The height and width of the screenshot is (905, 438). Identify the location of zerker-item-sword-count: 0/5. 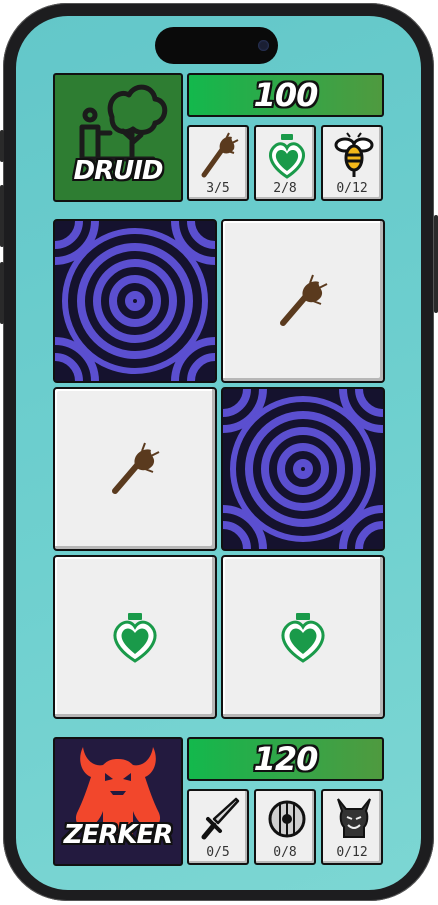
(218, 852).